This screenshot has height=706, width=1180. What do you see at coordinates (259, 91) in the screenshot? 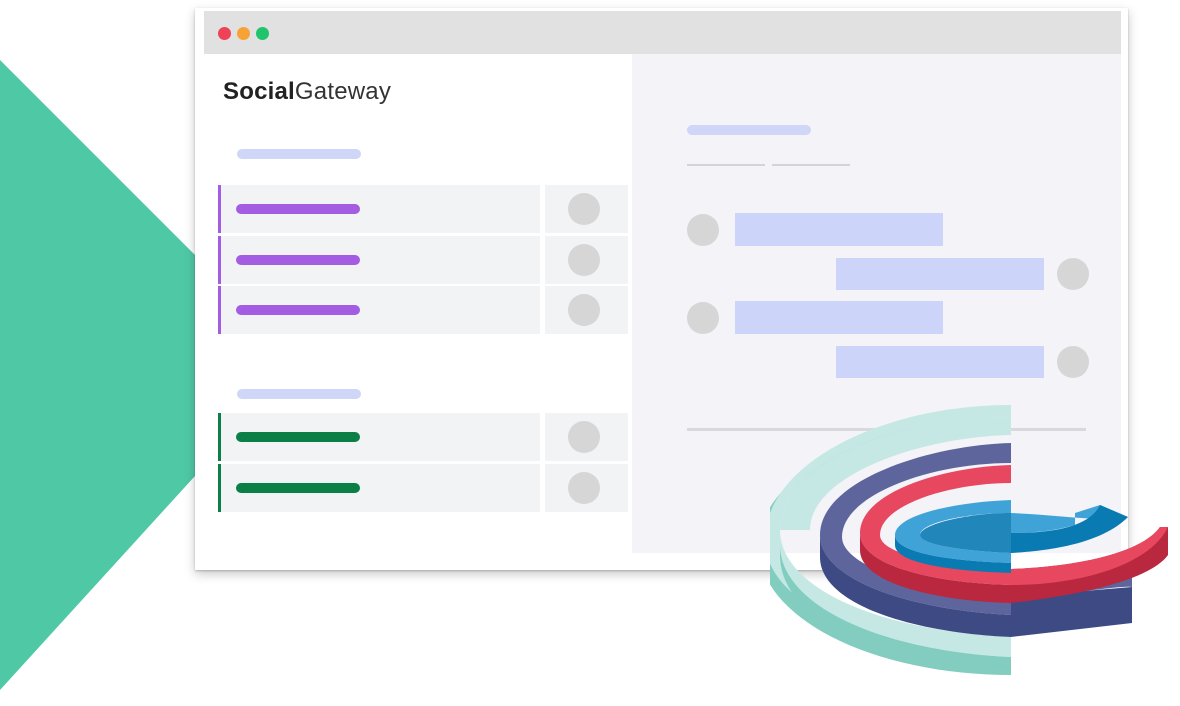
I see `logo-bold: Social` at bounding box center [259, 91].